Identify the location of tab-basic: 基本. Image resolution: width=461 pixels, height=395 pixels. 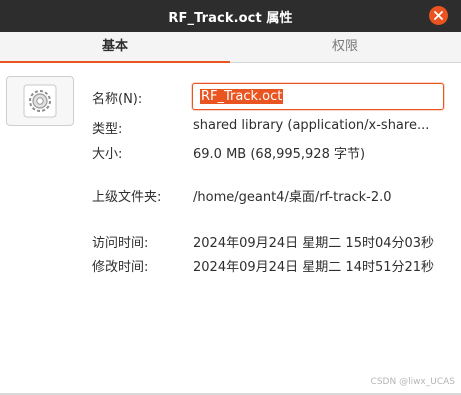
(115, 47).